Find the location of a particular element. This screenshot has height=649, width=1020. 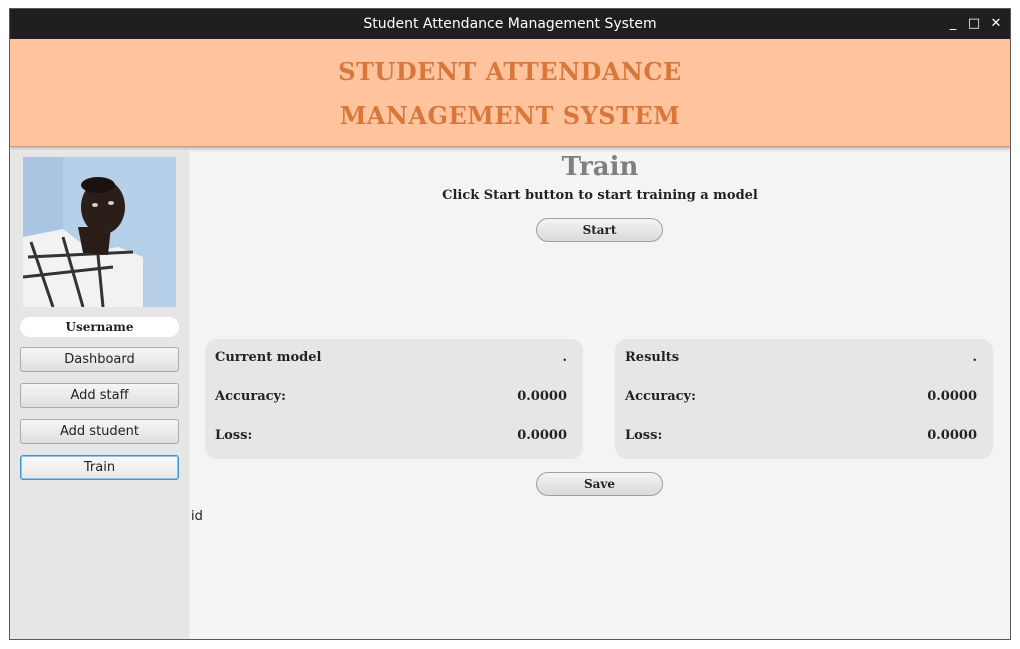

banner-title-line-1: STUDENT ATTENDANCE is located at coordinates (510, 71).